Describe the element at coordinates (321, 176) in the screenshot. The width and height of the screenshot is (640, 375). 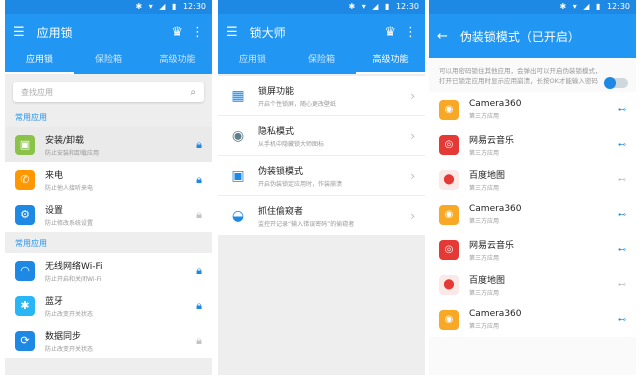
I see `list-item: ▣ 伪装锁模式 开启伪装锁定应用时，作装崩溃 ›` at that location.